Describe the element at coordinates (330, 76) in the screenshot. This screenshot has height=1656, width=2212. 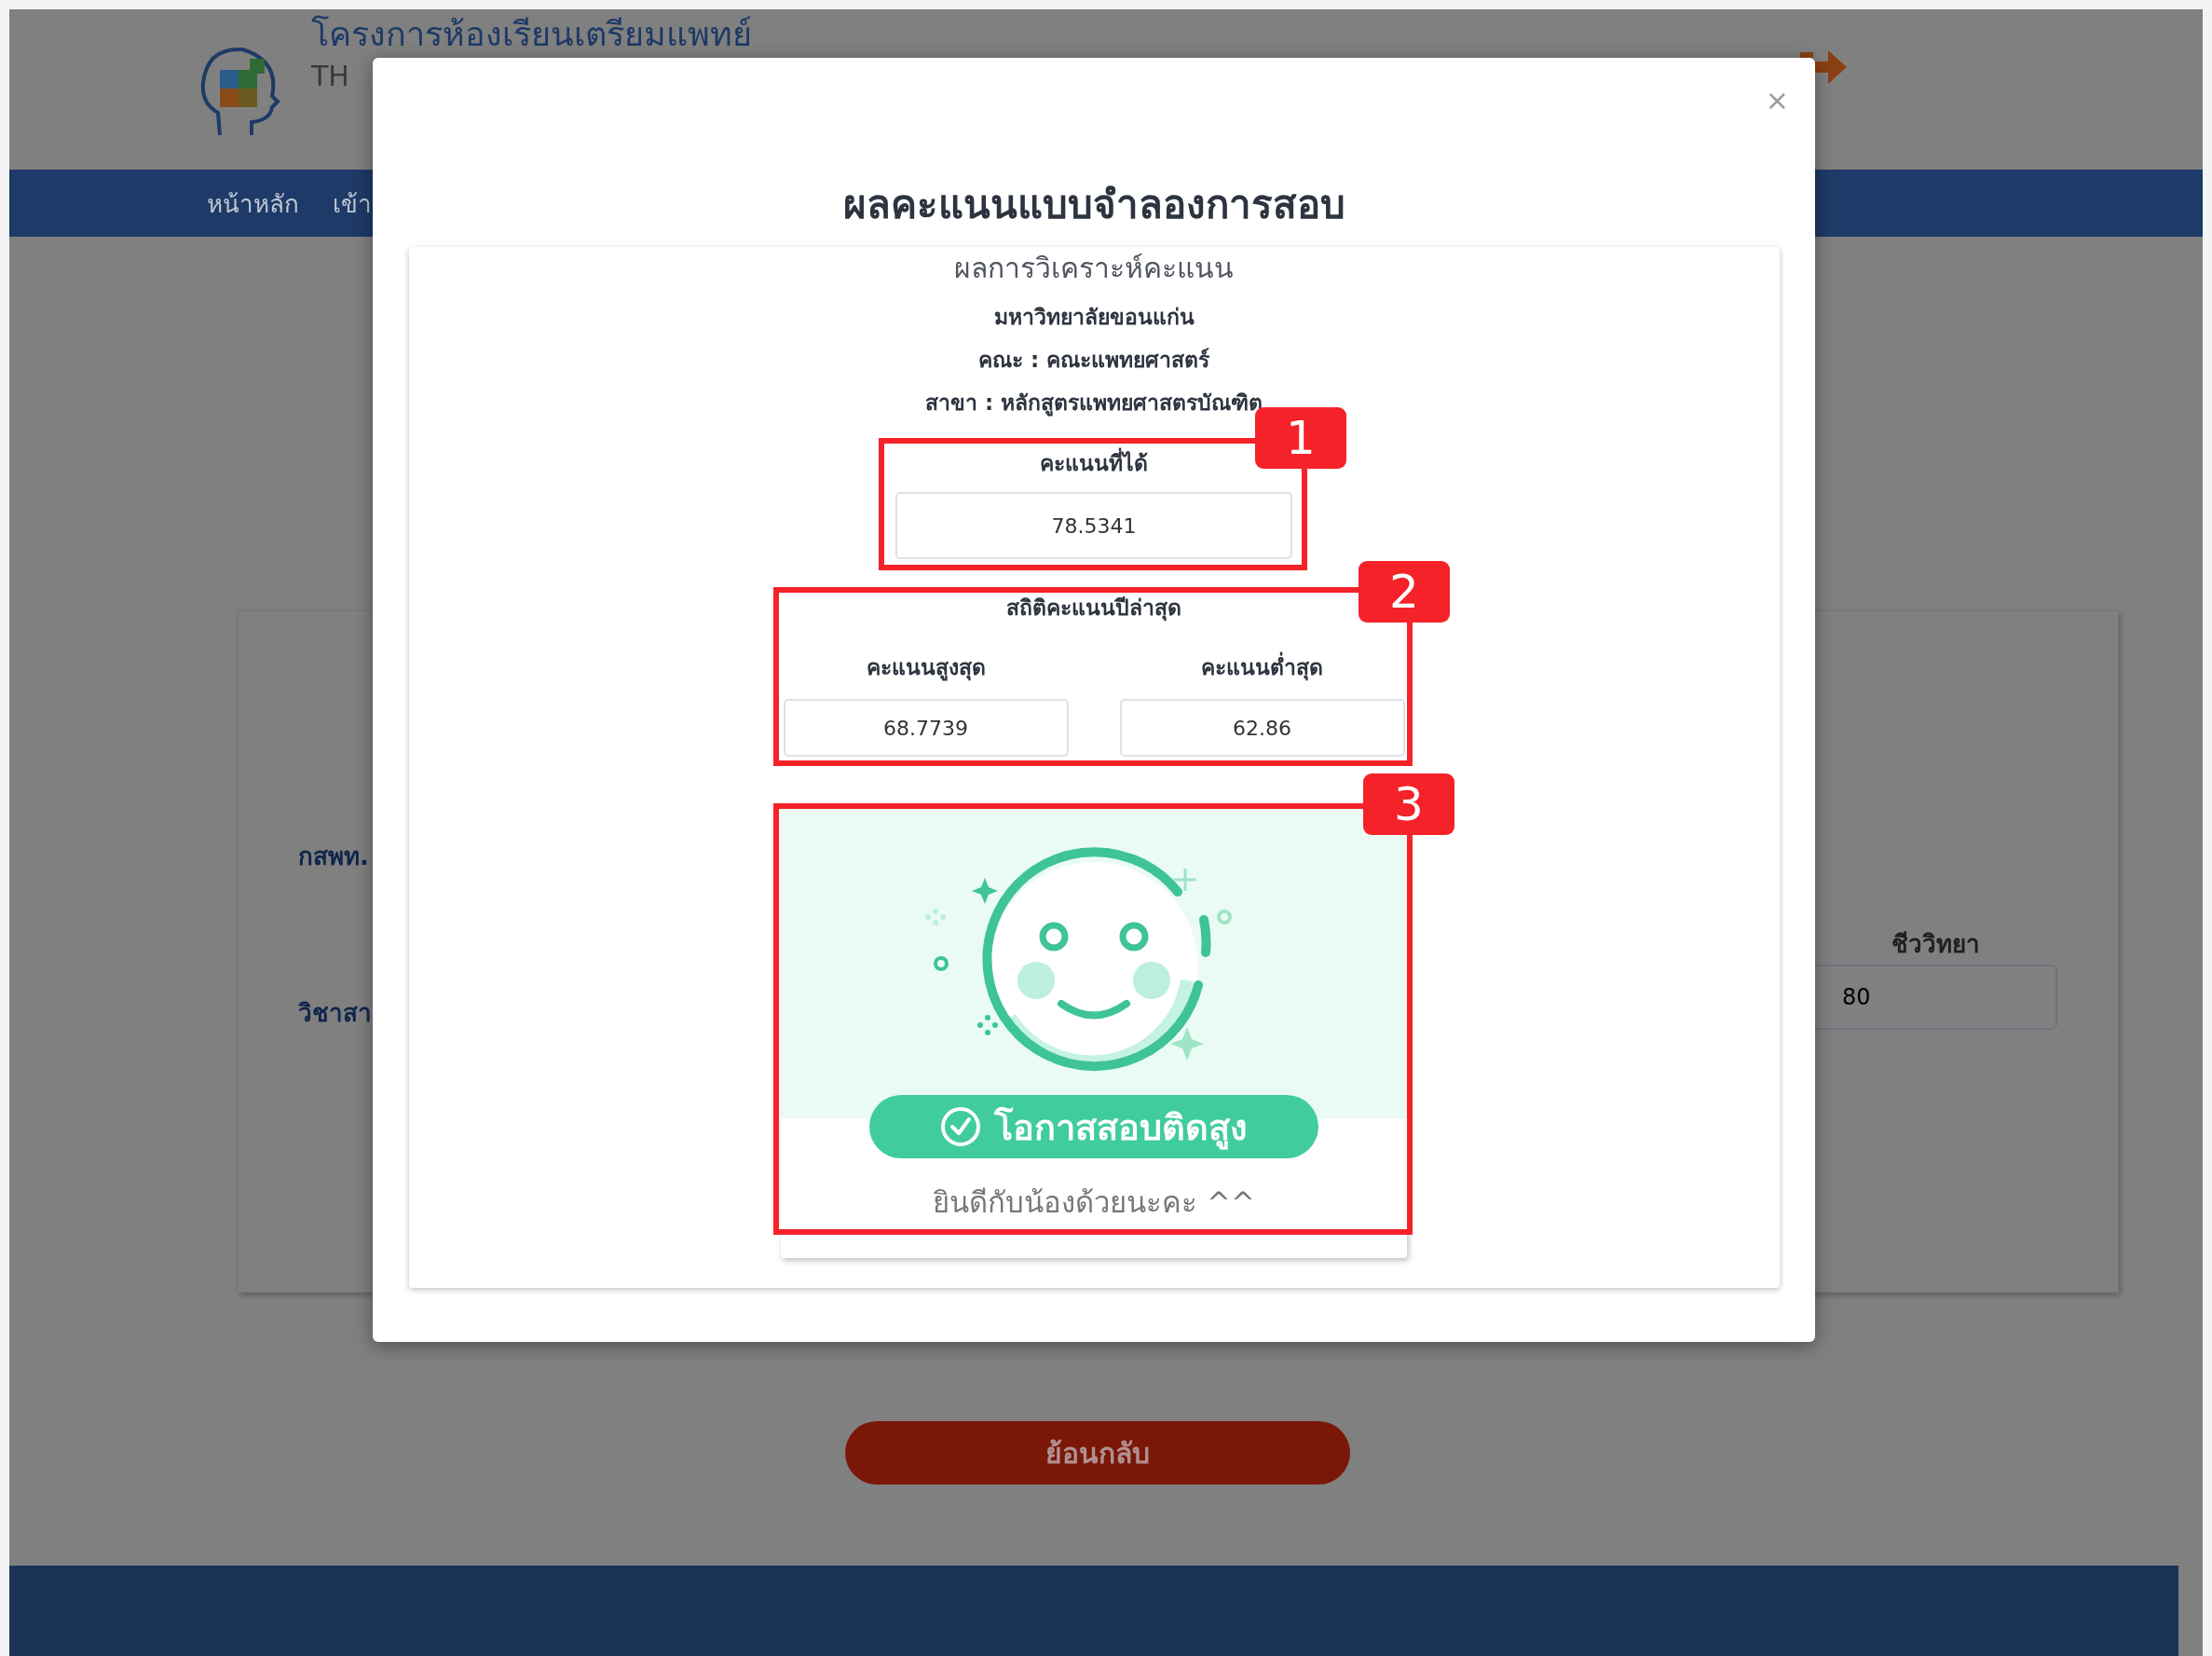
I see `site-subtitle: TH` at that location.